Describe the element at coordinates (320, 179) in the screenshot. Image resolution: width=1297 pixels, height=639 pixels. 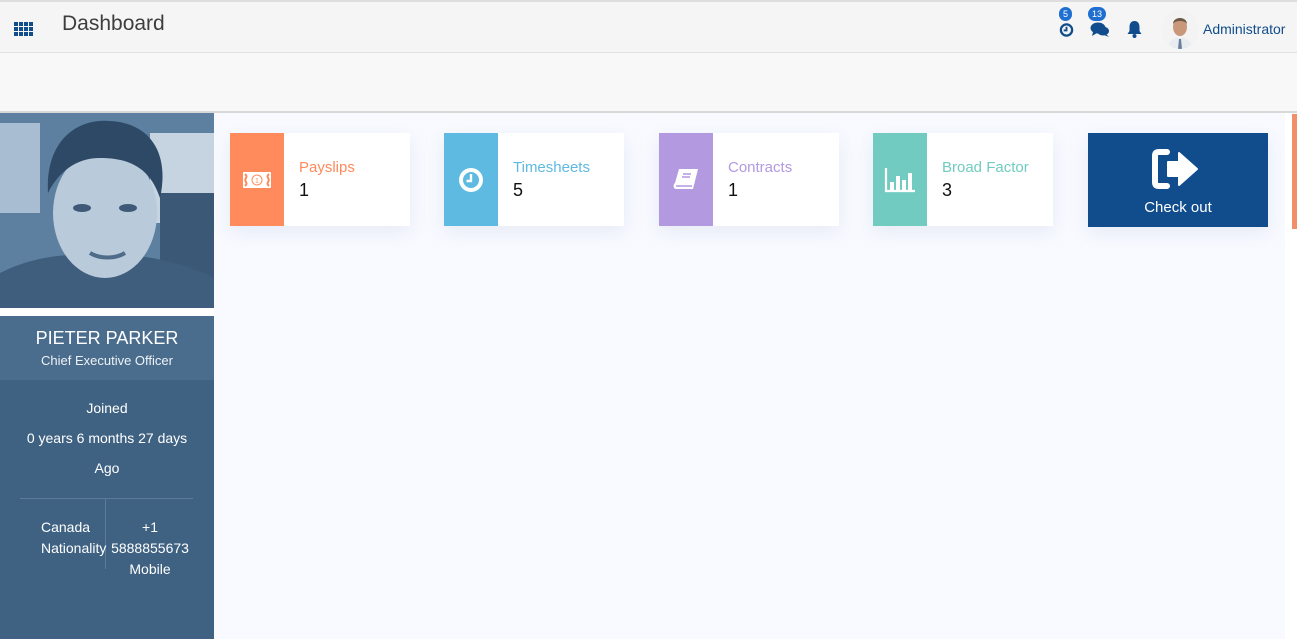
I see `payslips-card: 1 Payslips 1` at that location.